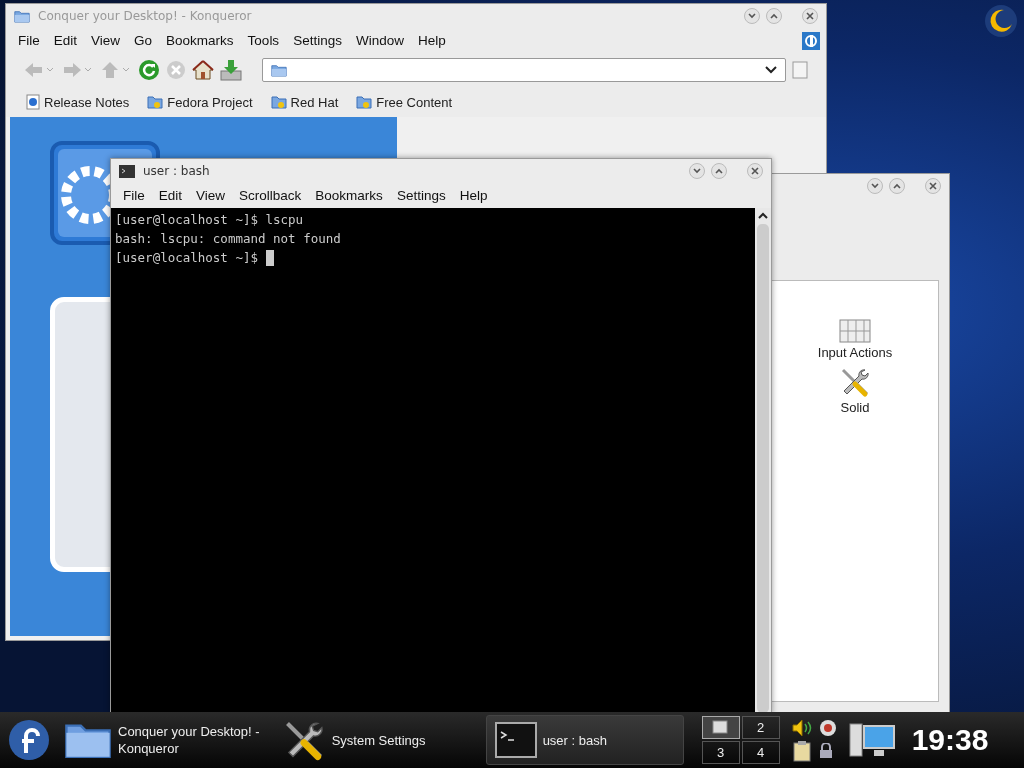 This screenshot has width=1024, height=768. I want to click on task-label: System Settings, so click(378, 740).